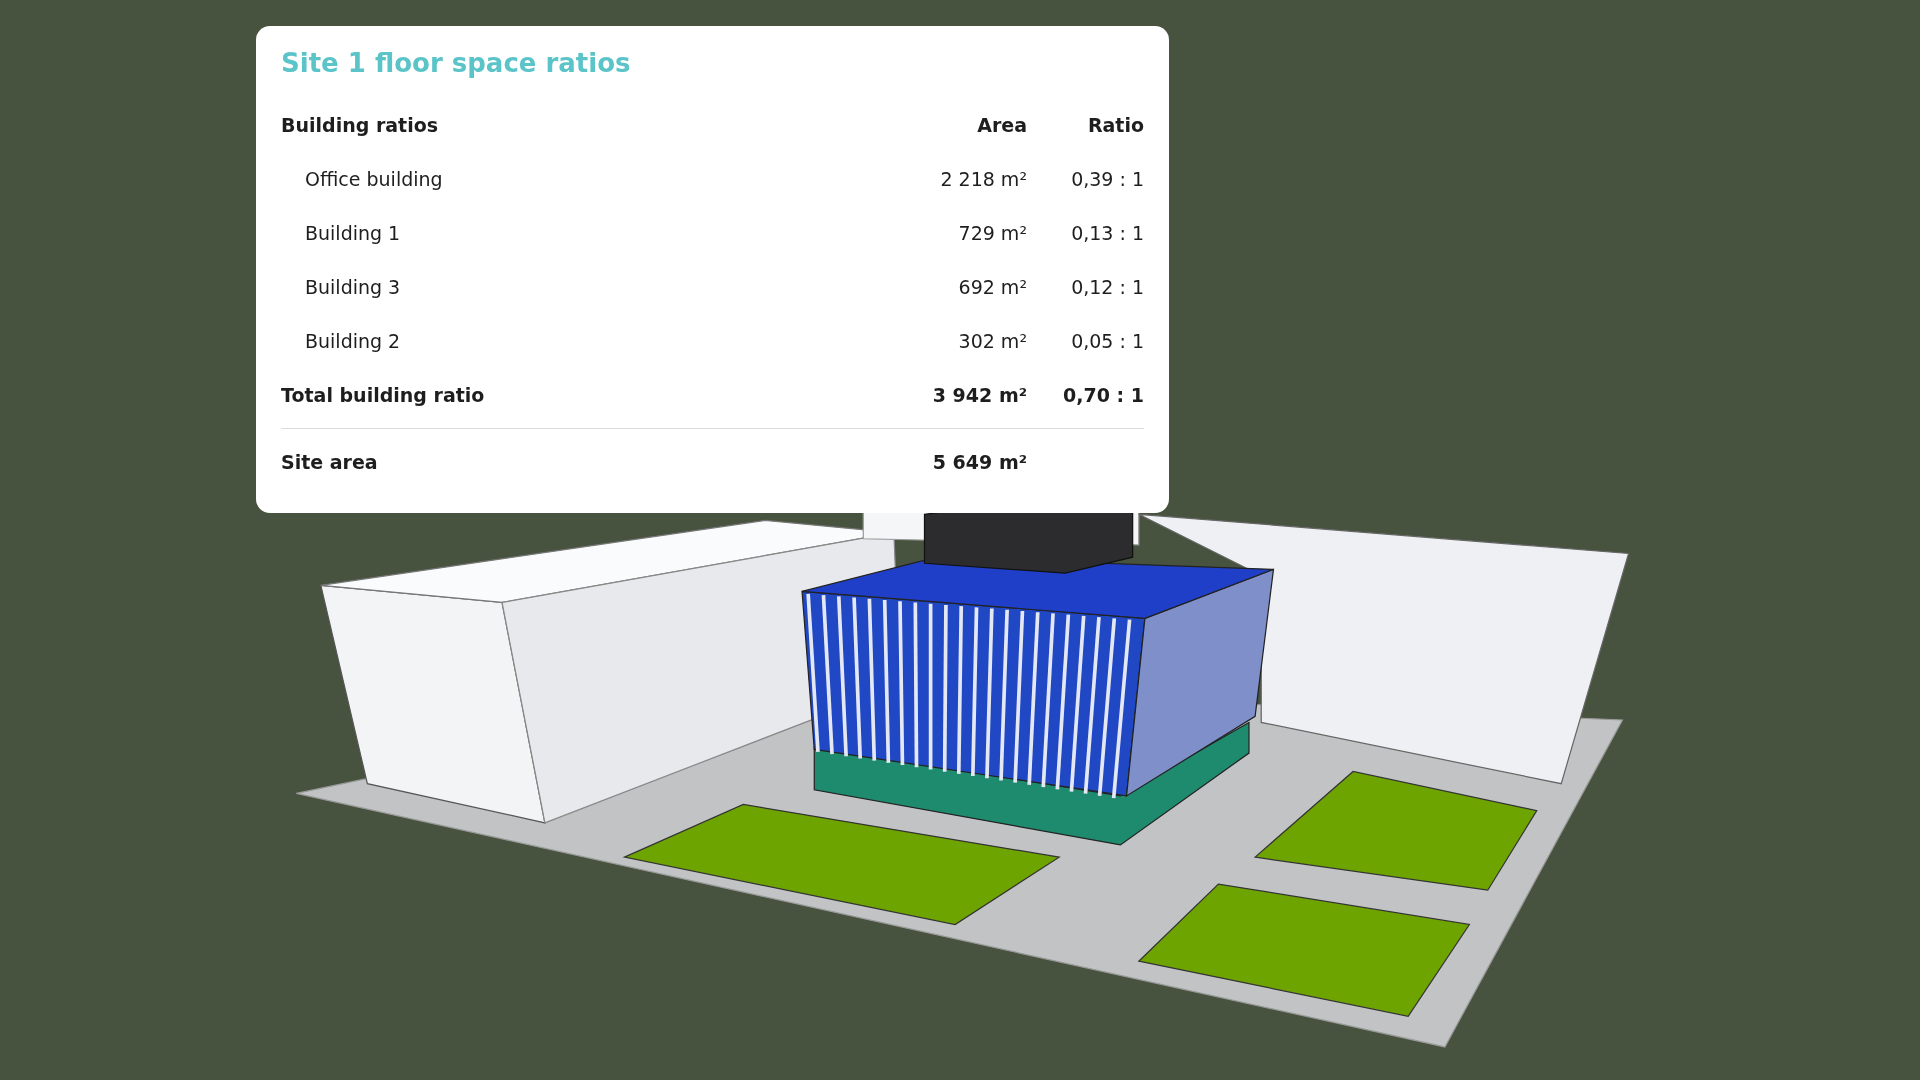 Image resolution: width=1920 pixels, height=1080 pixels. What do you see at coordinates (353, 233) in the screenshot?
I see `building-name: Building 1` at bounding box center [353, 233].